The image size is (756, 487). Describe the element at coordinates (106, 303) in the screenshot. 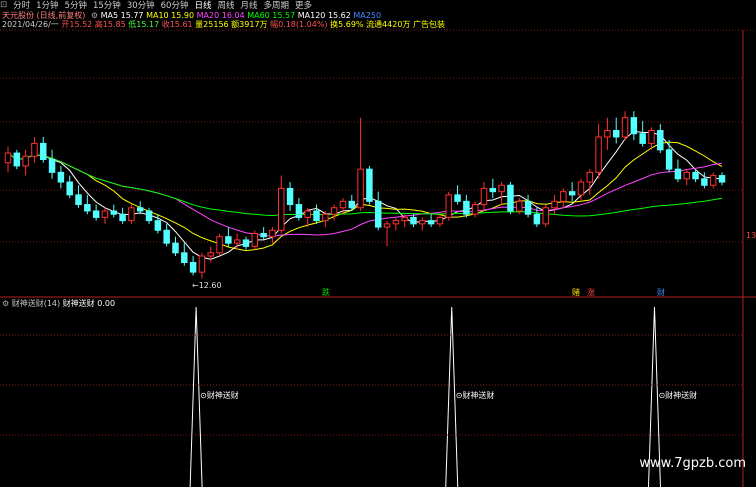

I see `indicator-value: 0.00` at that location.